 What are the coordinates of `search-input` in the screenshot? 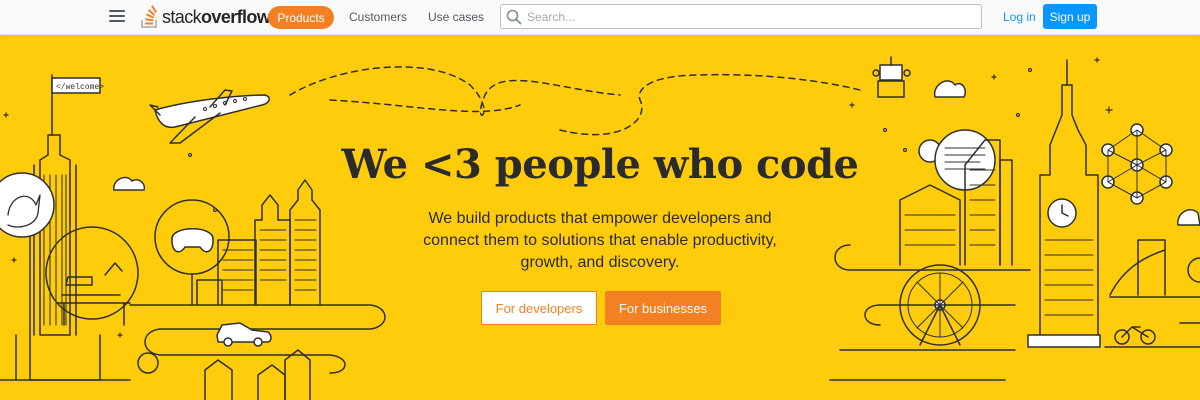 It's located at (754, 16).